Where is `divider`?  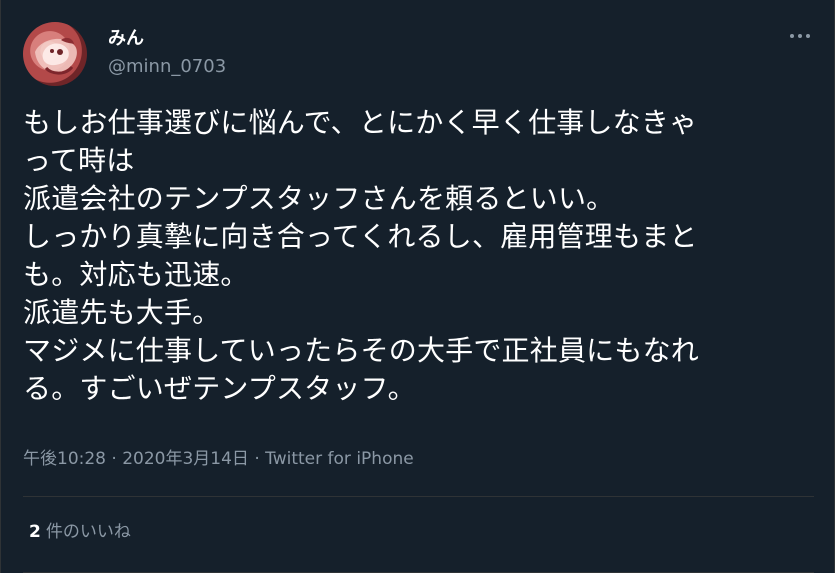
divider is located at coordinates (418, 496).